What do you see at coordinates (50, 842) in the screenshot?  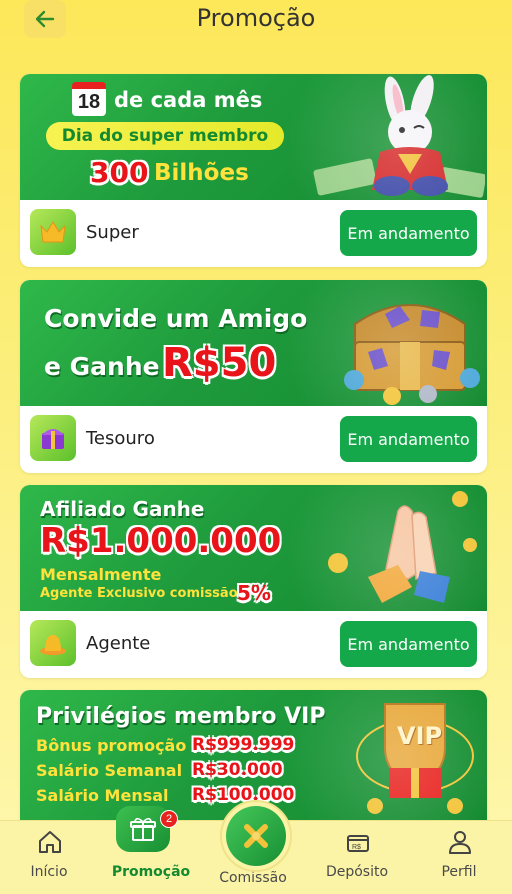 I see `home-icon` at bounding box center [50, 842].